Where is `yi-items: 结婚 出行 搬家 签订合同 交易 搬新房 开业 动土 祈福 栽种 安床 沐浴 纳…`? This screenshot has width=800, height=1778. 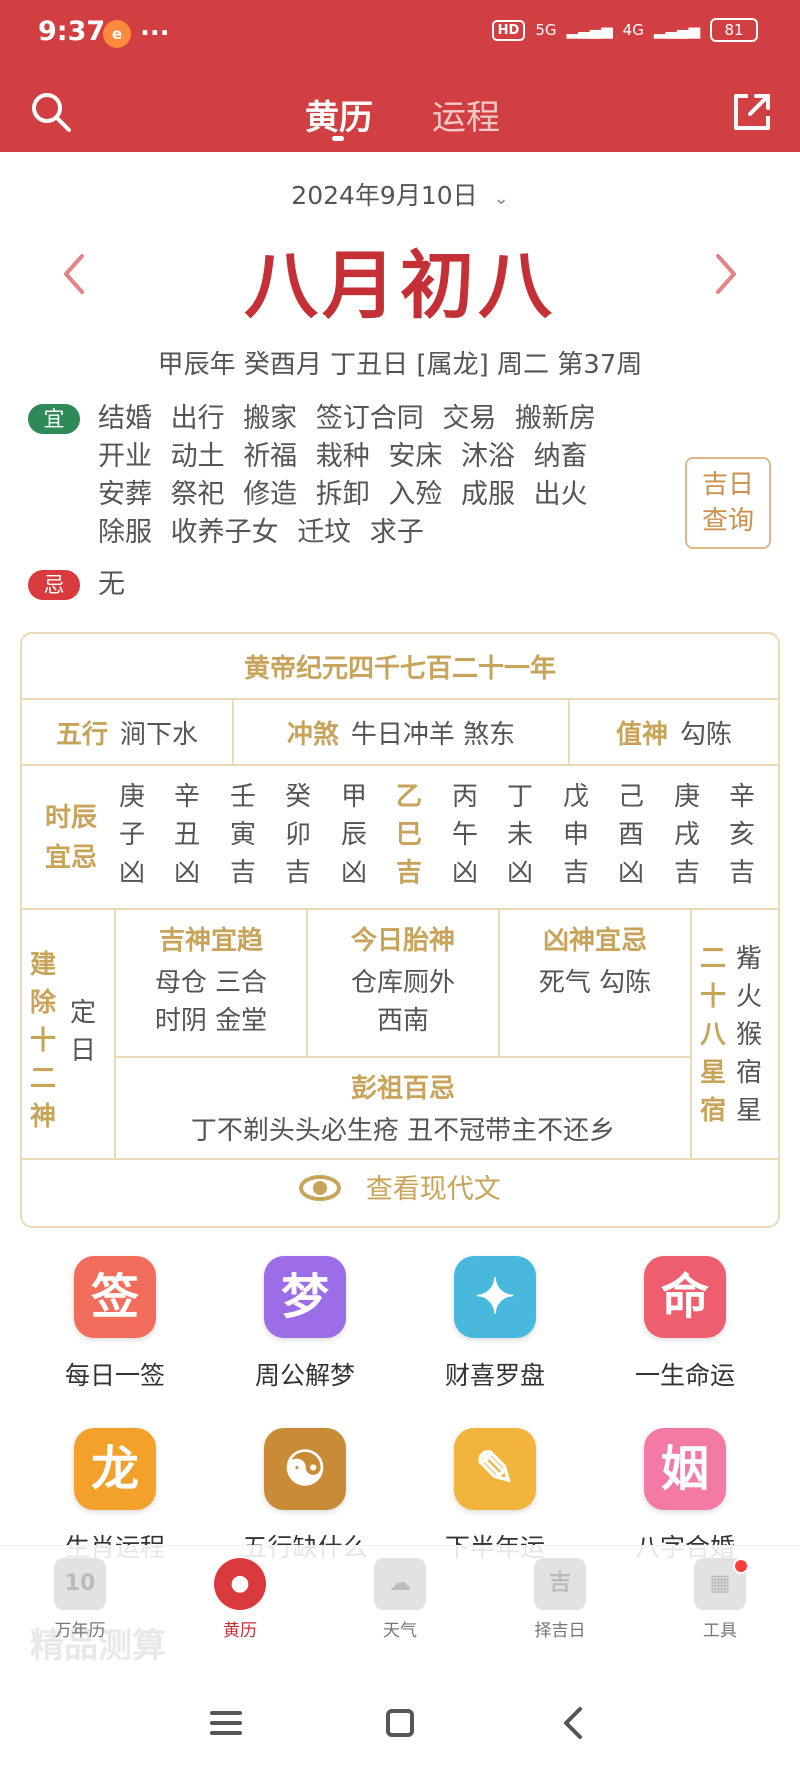 yi-items: 结婚 出行 搬家 签订合同 交易 搬新房 开业 动土 祈福 栽种 安床 沐浴 纳… is located at coordinates (378, 476).